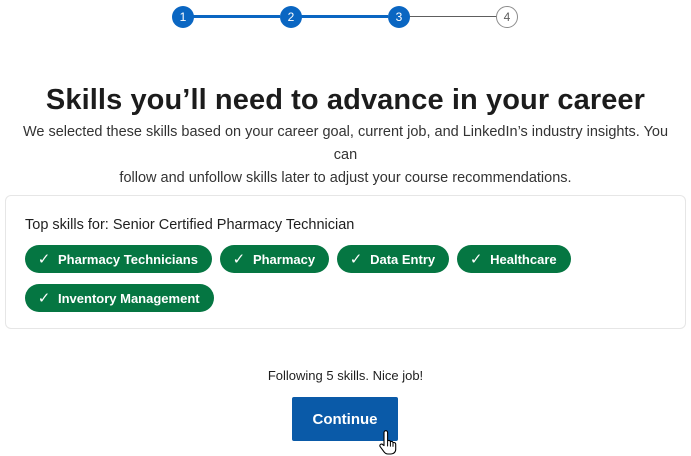 This screenshot has width=691, height=456. I want to click on step-1-label: 1, so click(183, 17).